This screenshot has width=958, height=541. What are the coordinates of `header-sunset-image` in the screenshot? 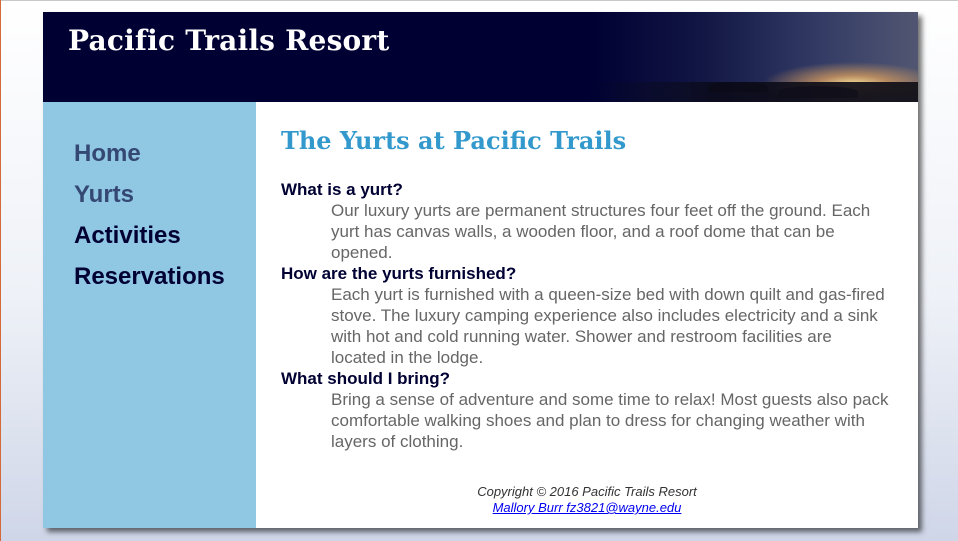 It's located at (753, 57).